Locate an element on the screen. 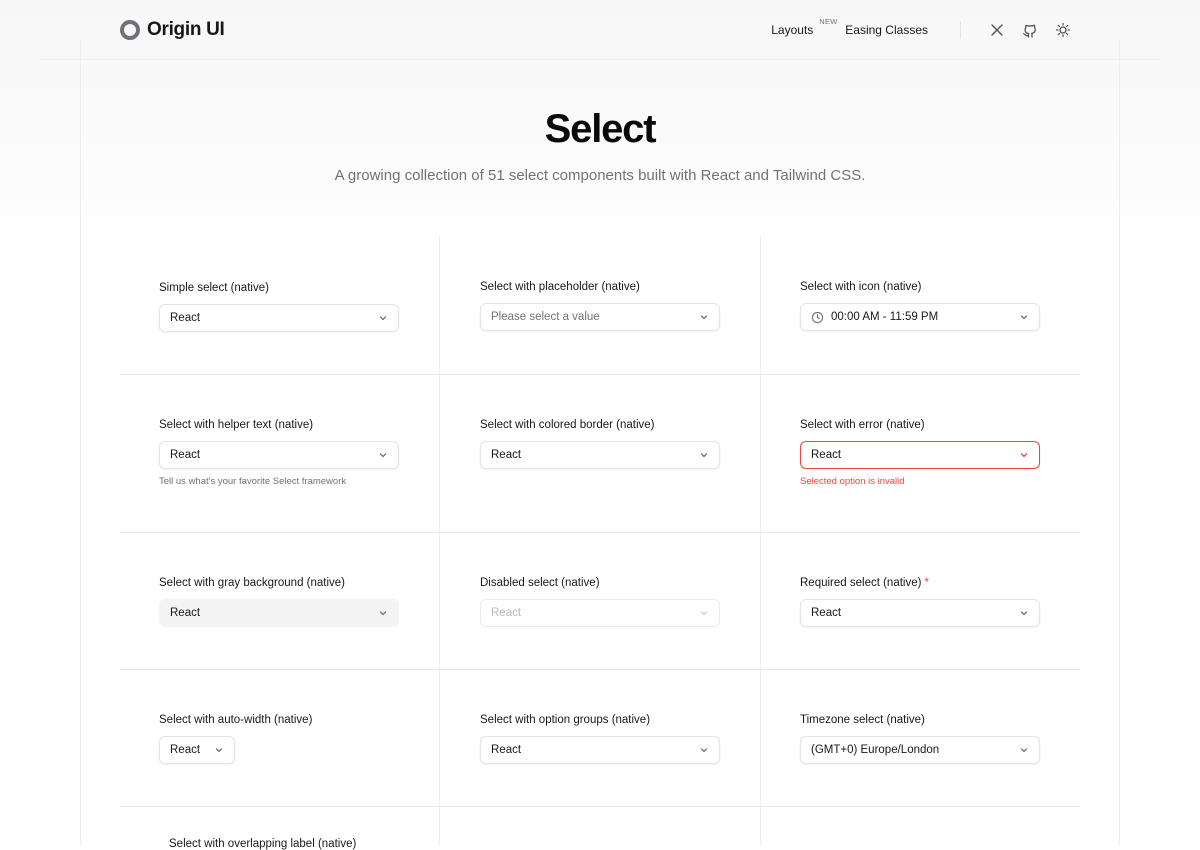  field-label: Select with colored border (native) is located at coordinates (567, 425).